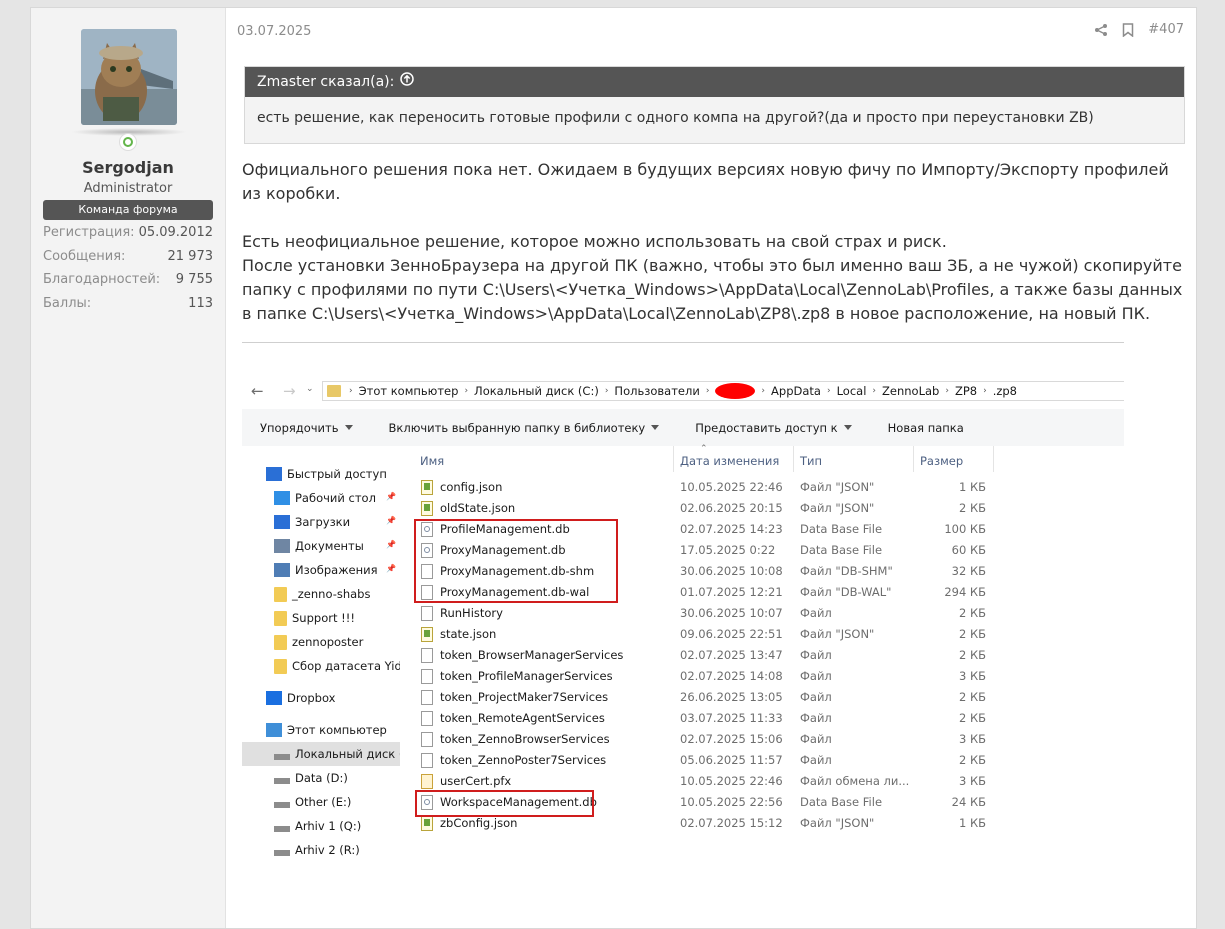 This screenshot has width=1225, height=929. Describe the element at coordinates (325, 82) in the screenshot. I see `quote-author: Zmaster сказал(а):` at that location.